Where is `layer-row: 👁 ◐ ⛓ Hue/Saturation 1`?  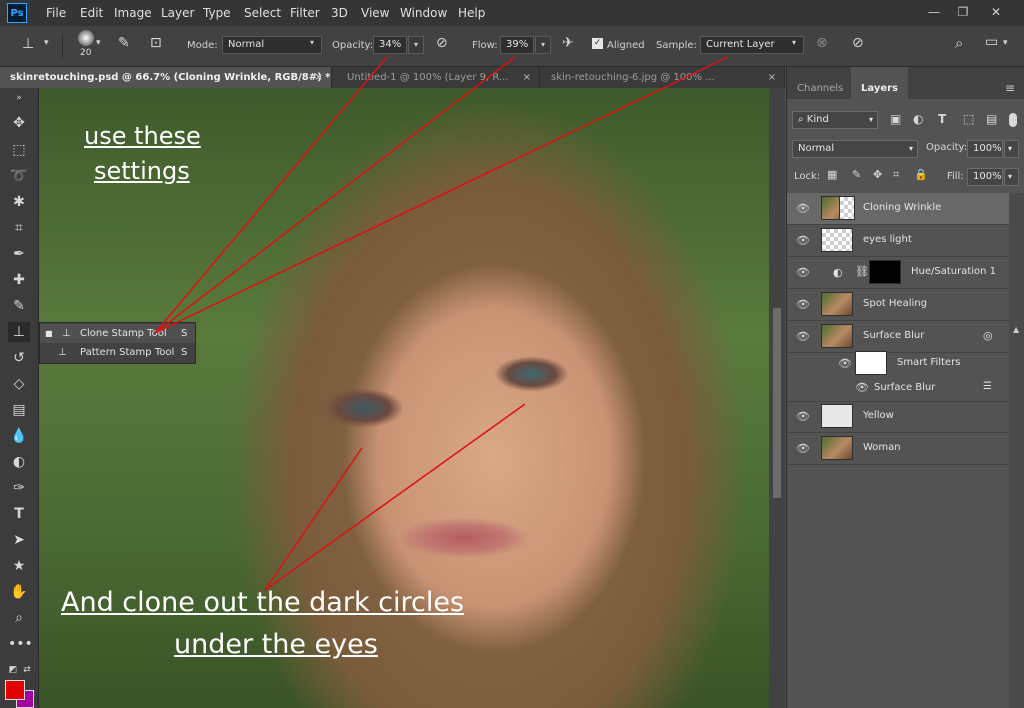
layer-row: 👁 ◐ ⛓ Hue/Saturation 1 is located at coordinates (898, 273).